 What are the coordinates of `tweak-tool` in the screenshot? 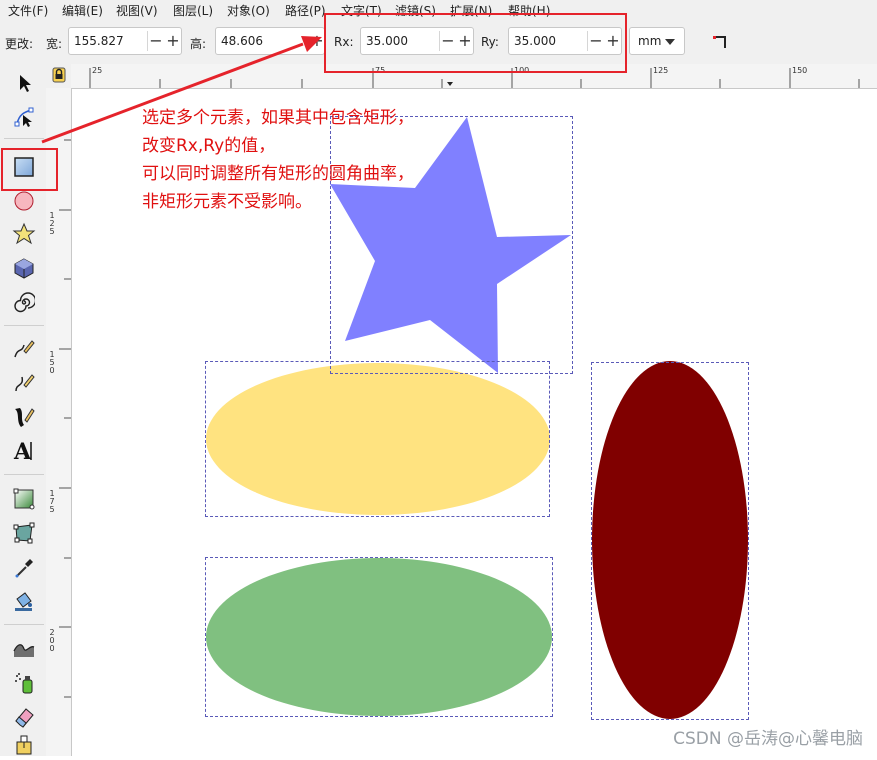 It's located at (24, 649).